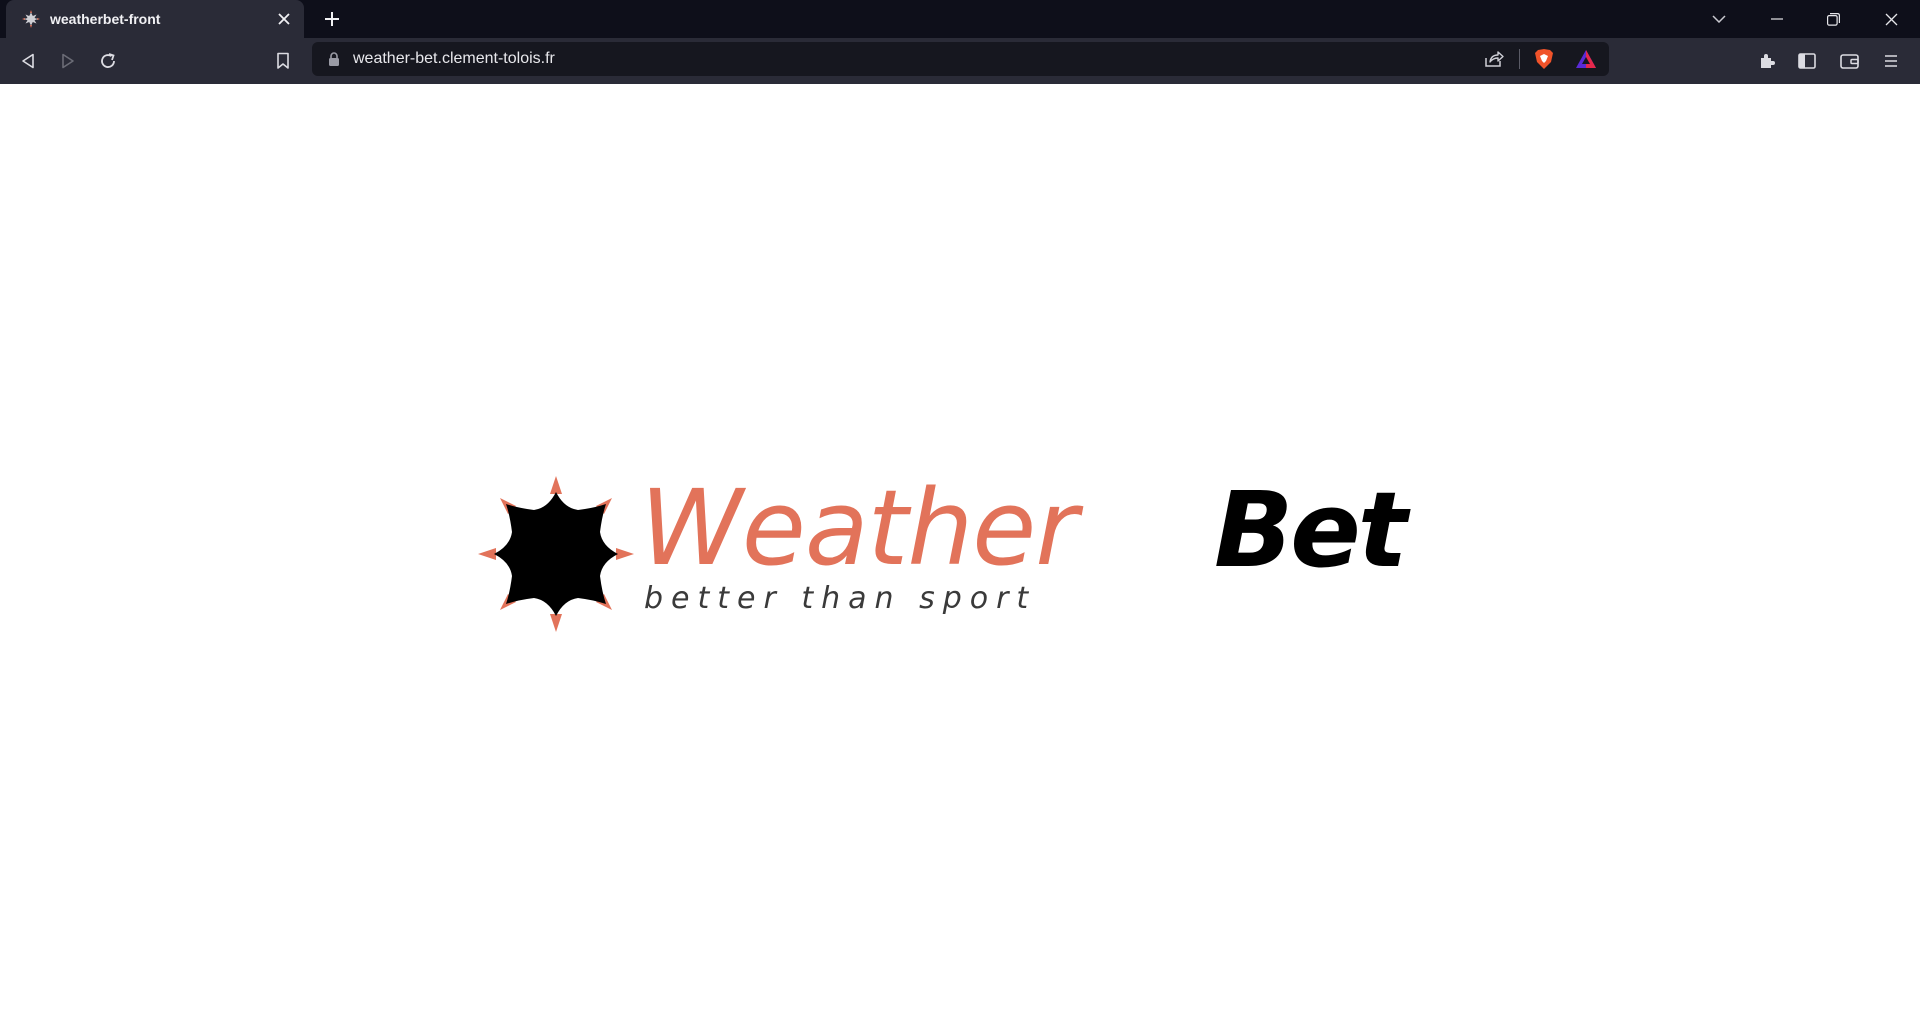 The height and width of the screenshot is (1020, 1920). What do you see at coordinates (284, 19) in the screenshot?
I see `close-tab-icon` at bounding box center [284, 19].